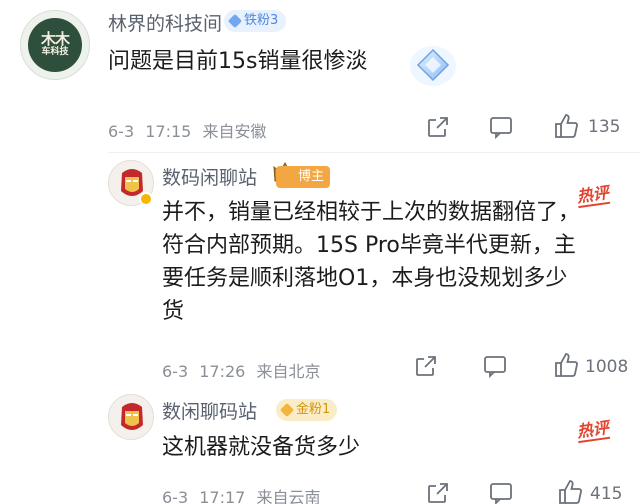 The height and width of the screenshot is (504, 640). What do you see at coordinates (209, 410) in the screenshot?
I see `reply-username: 数闲聊码站` at bounding box center [209, 410].